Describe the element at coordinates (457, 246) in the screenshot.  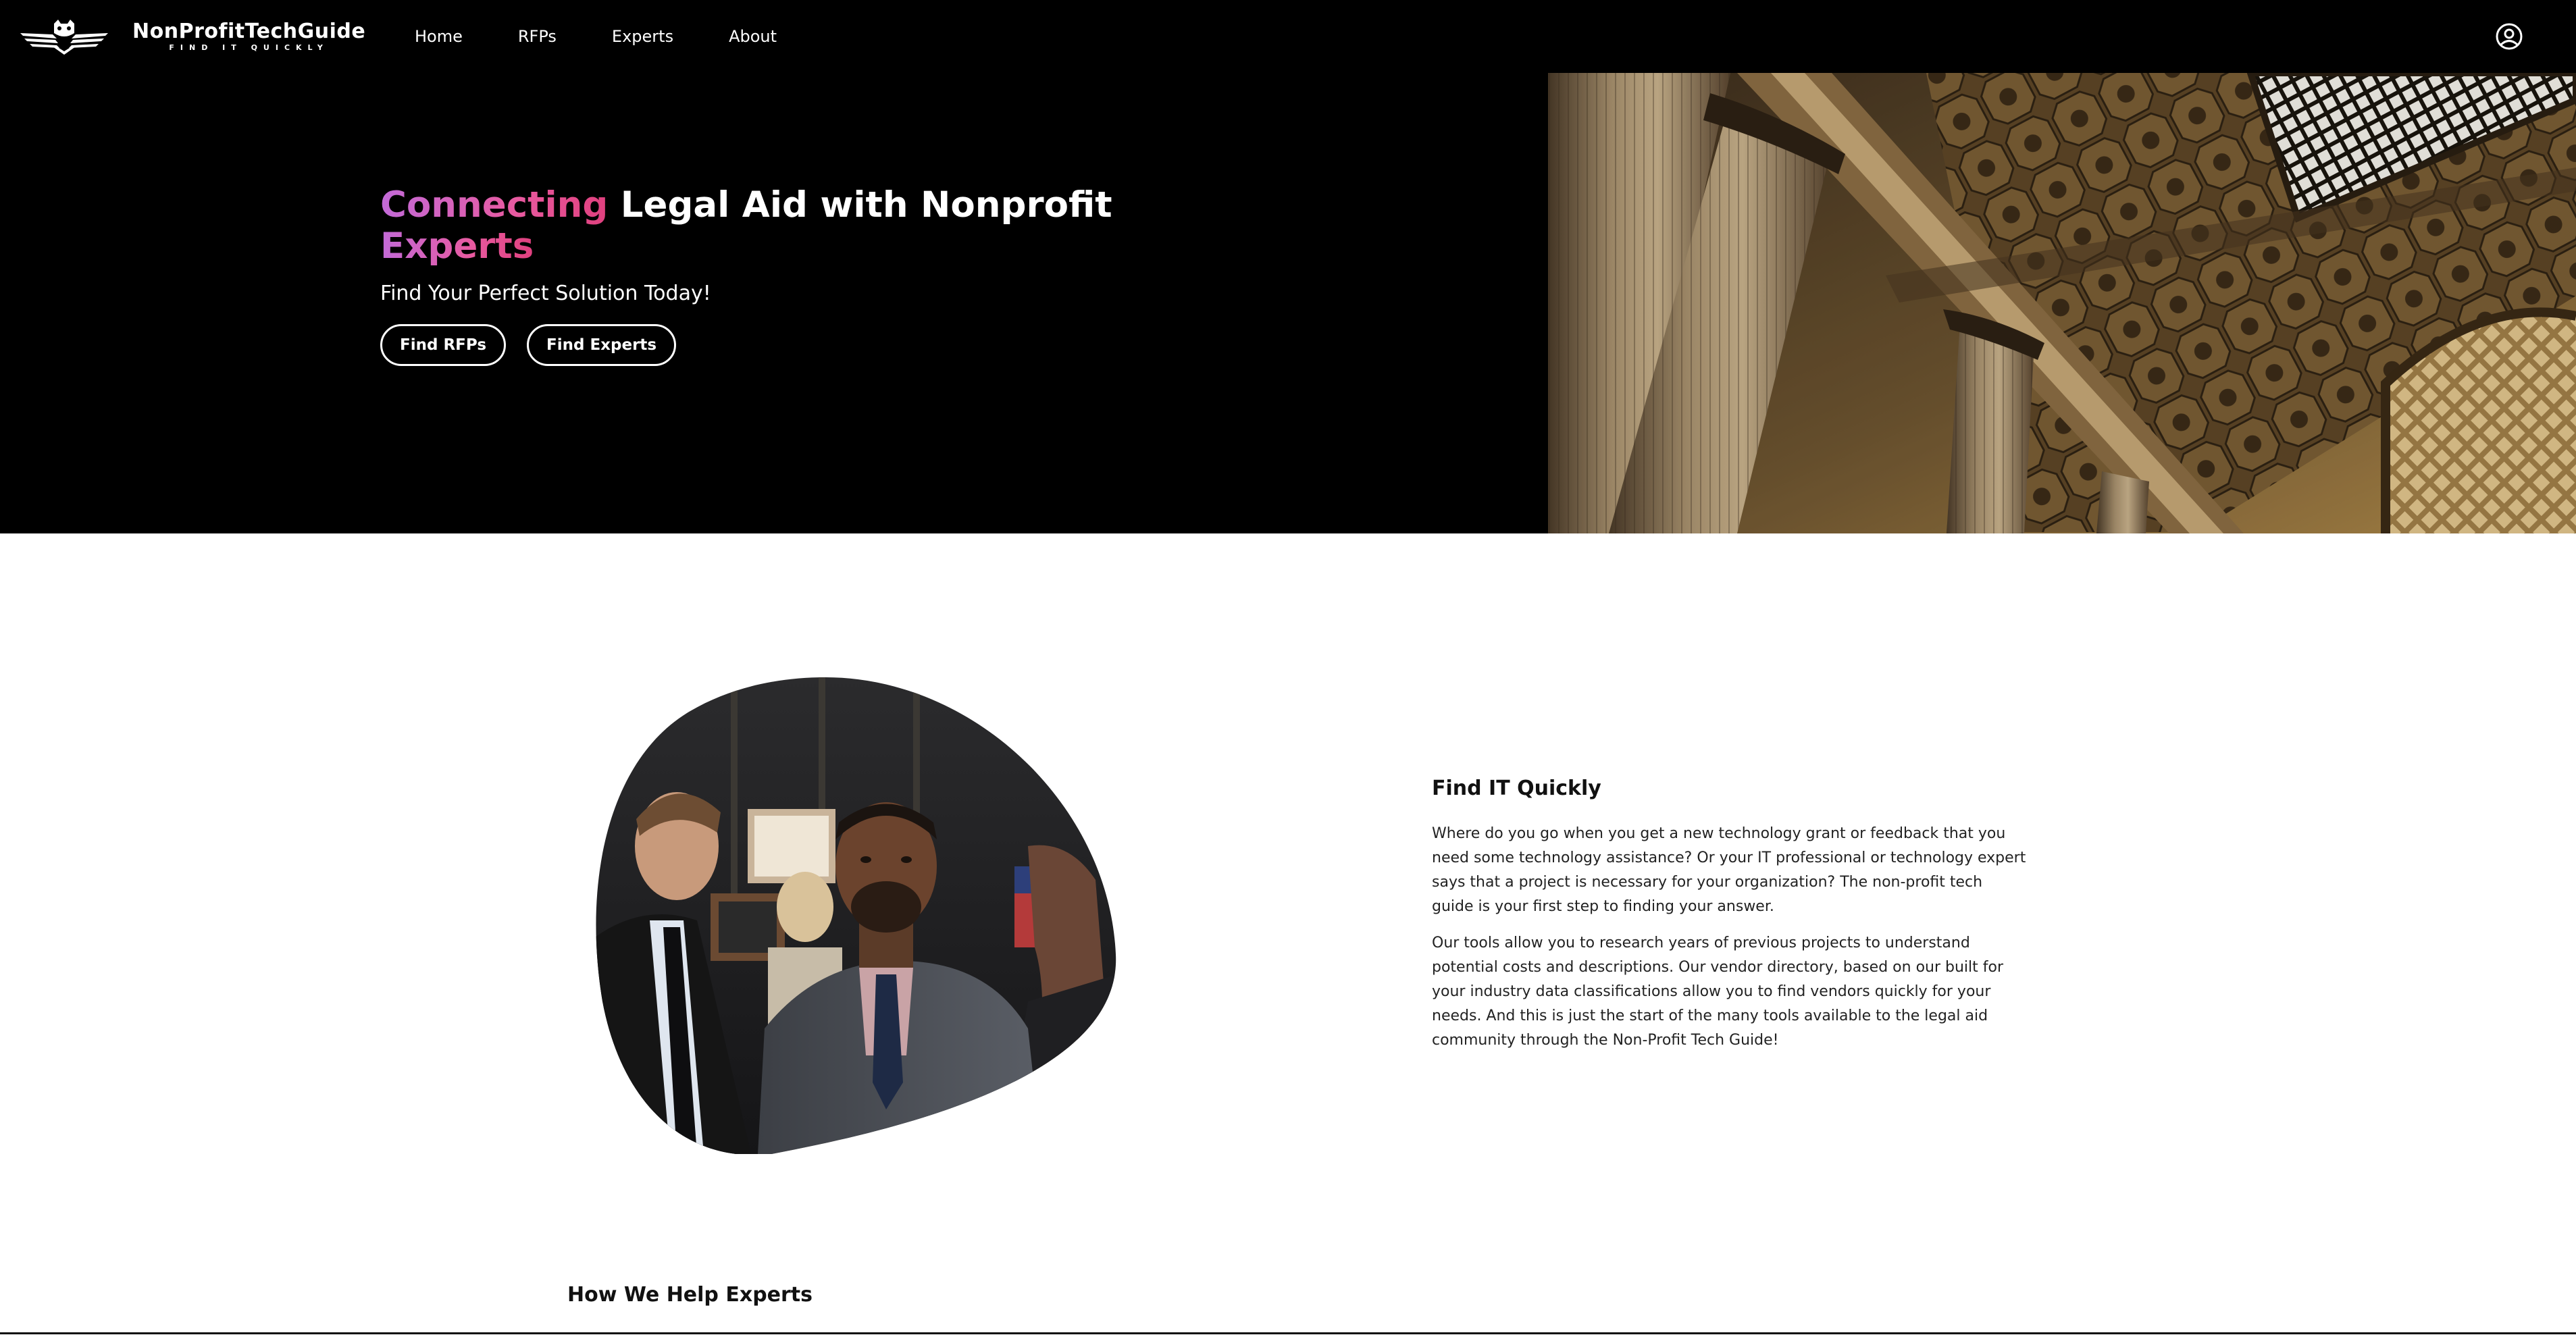
I see `hero-title-highlight-experts: Experts` at that location.